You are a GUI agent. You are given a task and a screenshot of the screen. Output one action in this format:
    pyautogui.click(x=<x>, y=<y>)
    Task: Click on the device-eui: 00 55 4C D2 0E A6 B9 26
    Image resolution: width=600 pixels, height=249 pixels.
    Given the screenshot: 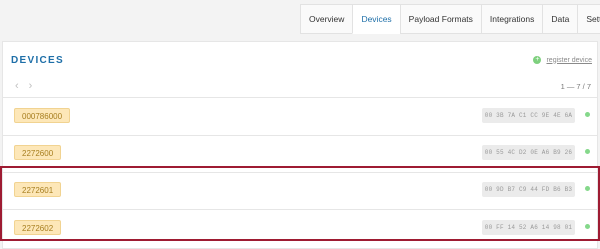 What is the action you would take?
    pyautogui.click(x=528, y=152)
    